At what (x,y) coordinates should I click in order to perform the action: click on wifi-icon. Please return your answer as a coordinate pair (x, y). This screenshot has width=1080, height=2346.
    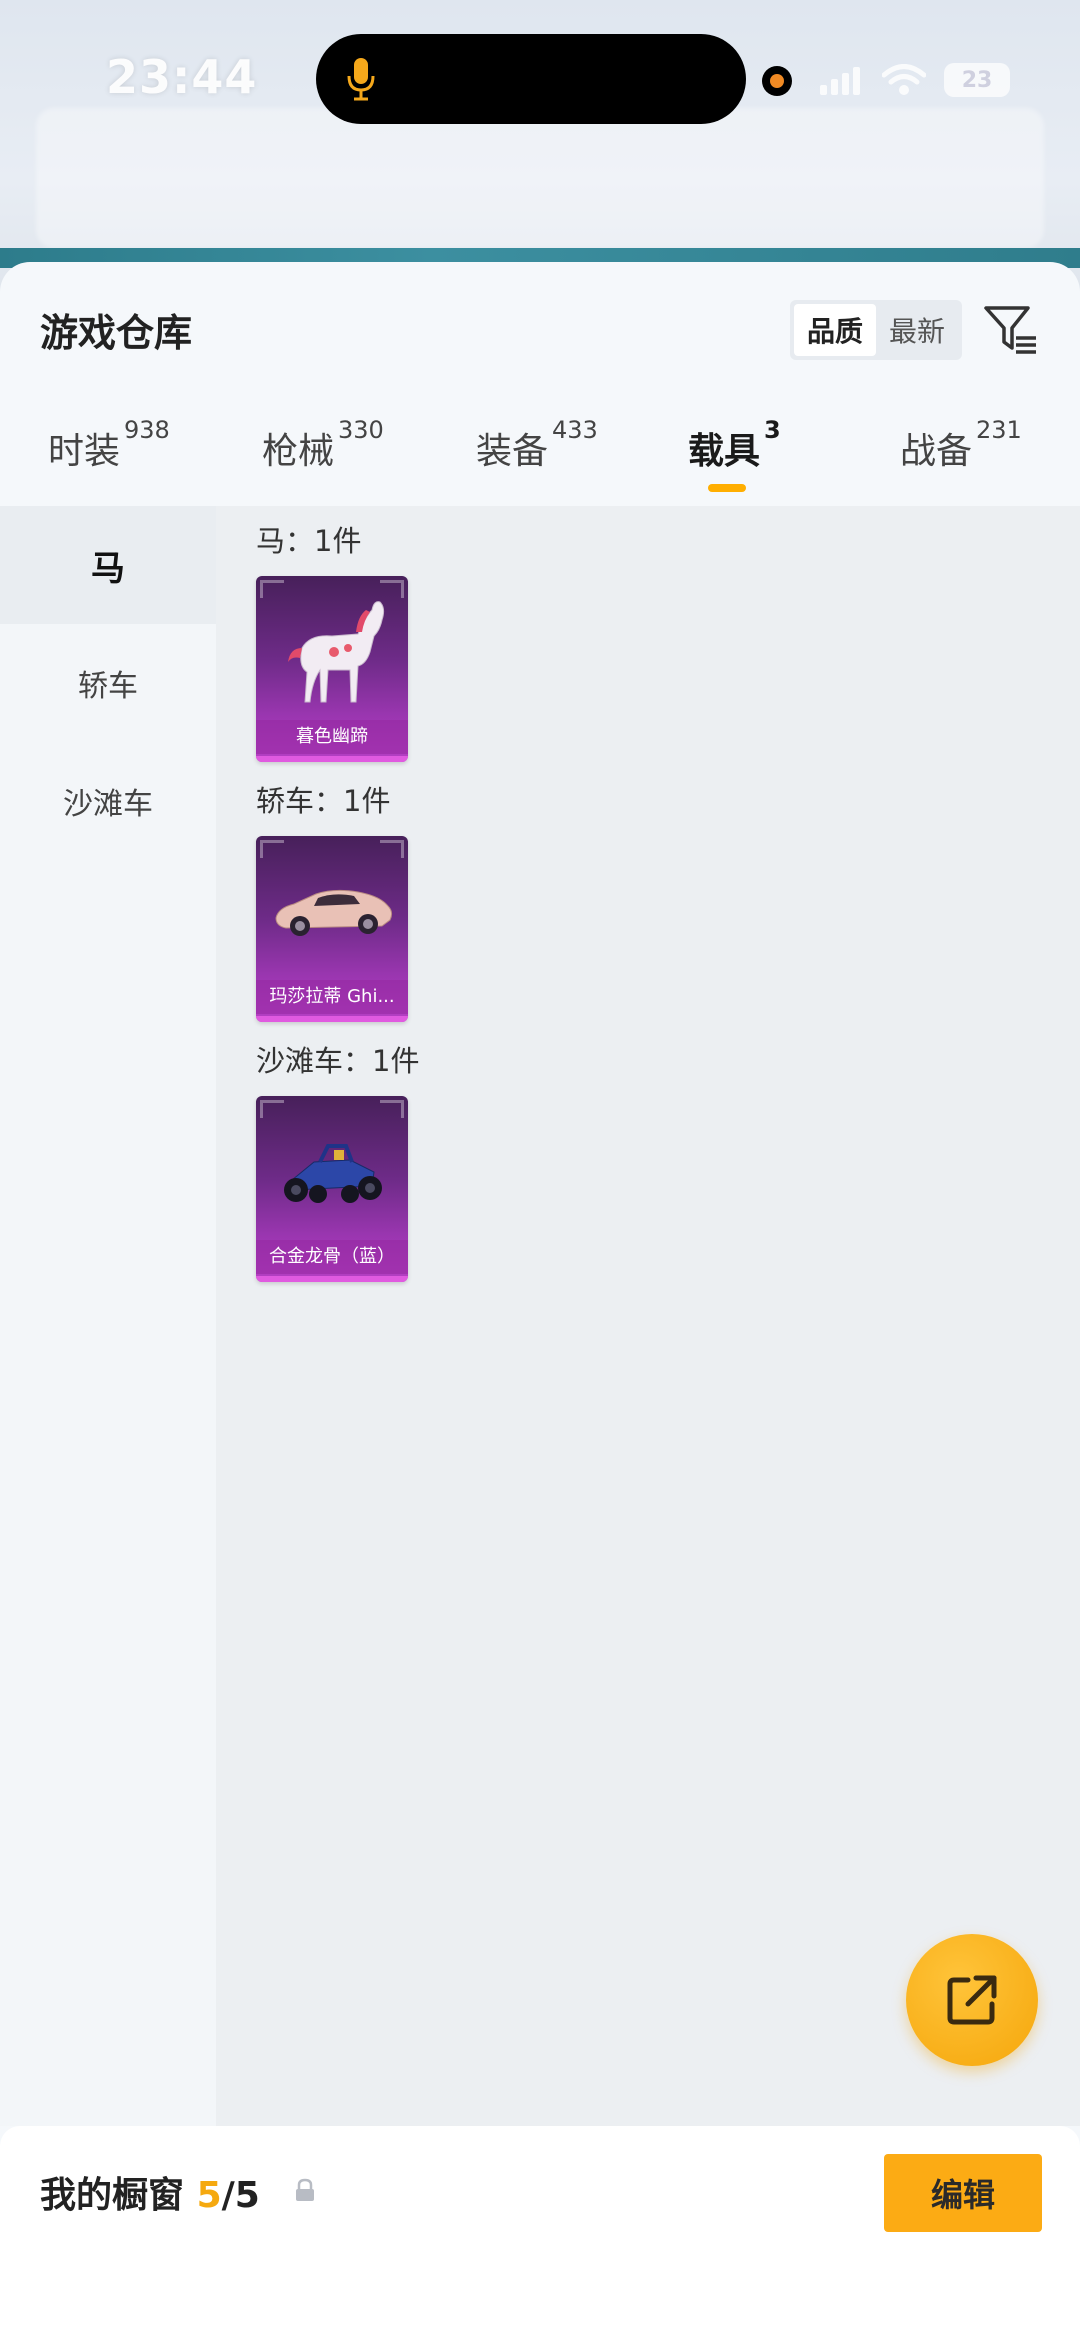
    Looking at the image, I should click on (904, 79).